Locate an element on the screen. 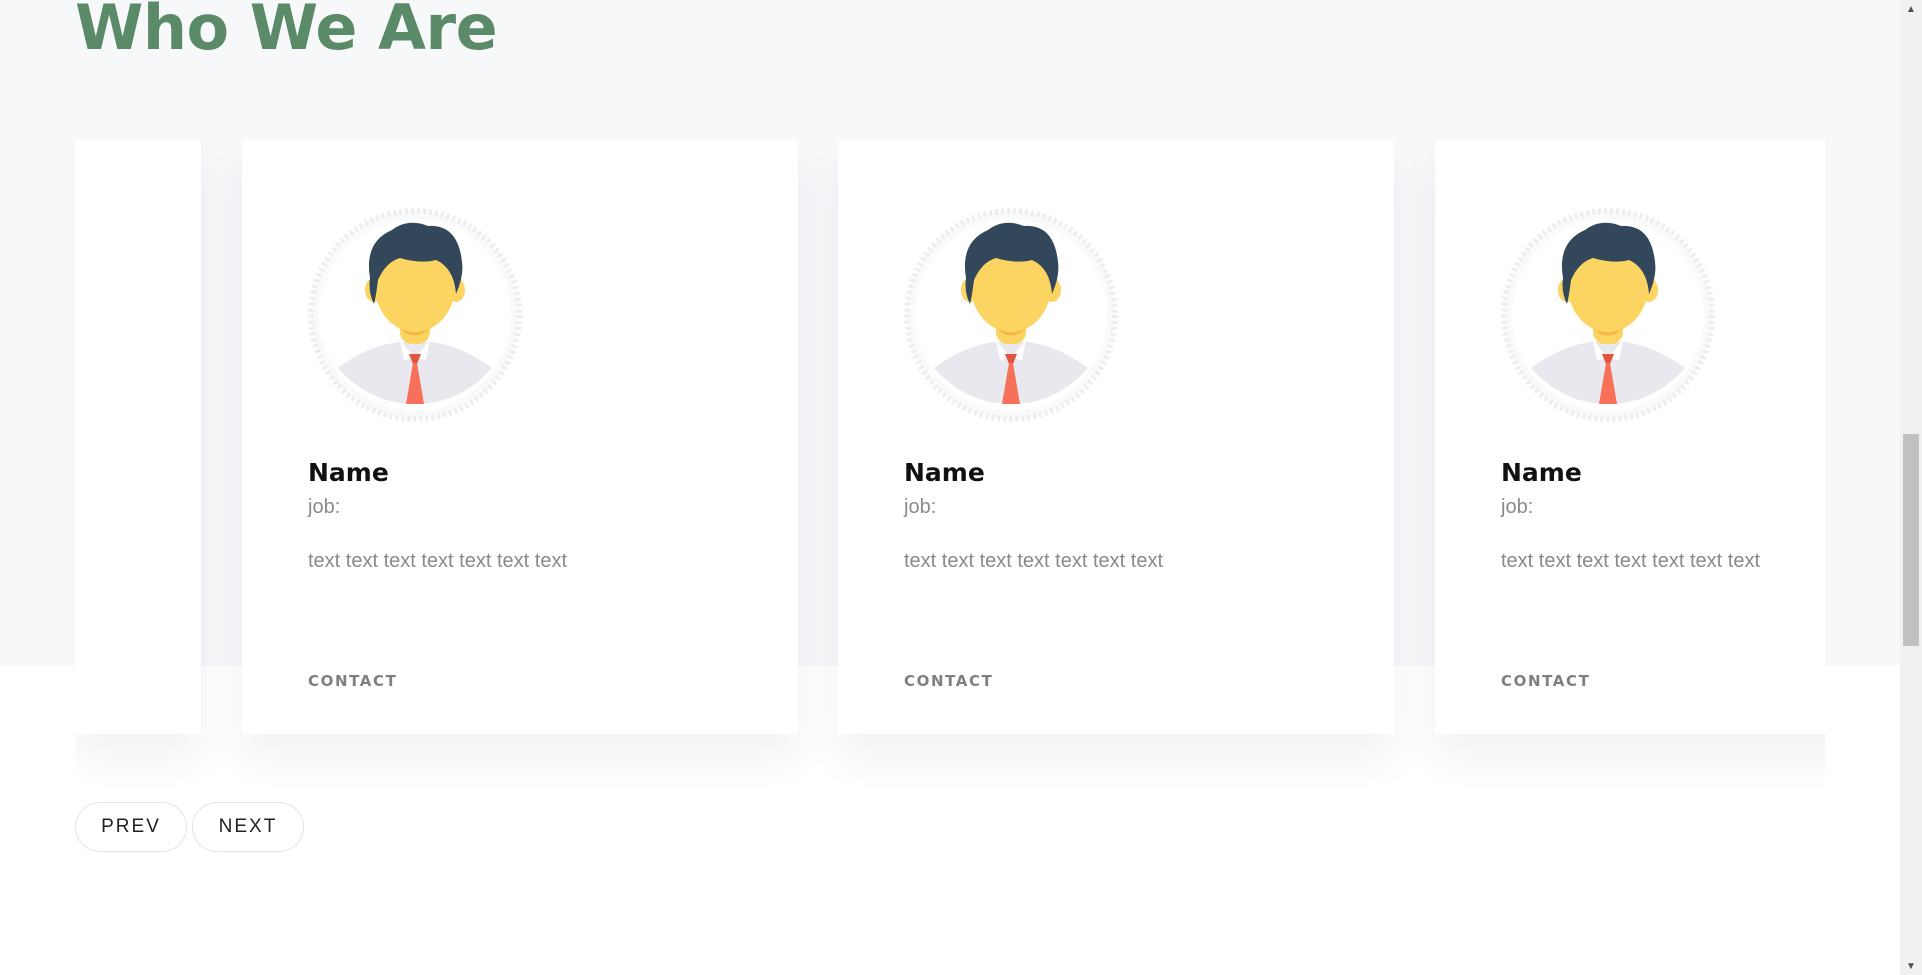 The height and width of the screenshot is (975, 1922). prev-button: PREV is located at coordinates (131, 827).